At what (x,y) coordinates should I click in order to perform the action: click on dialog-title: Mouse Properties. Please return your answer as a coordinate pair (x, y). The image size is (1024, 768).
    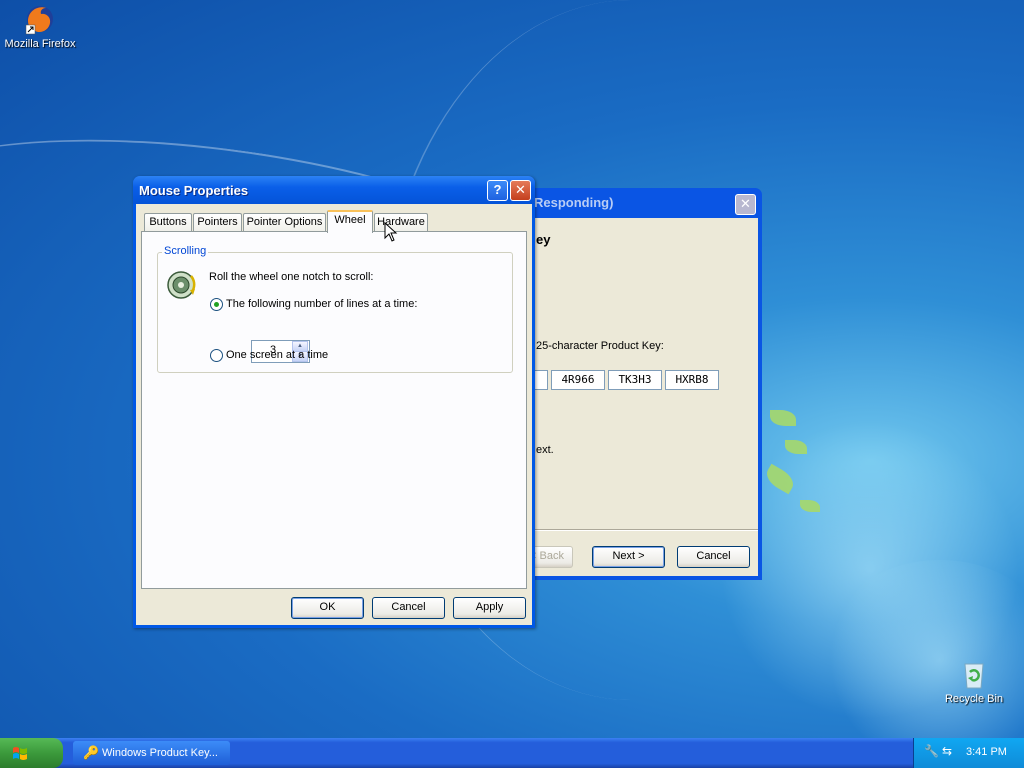
    Looking at the image, I should click on (194, 190).